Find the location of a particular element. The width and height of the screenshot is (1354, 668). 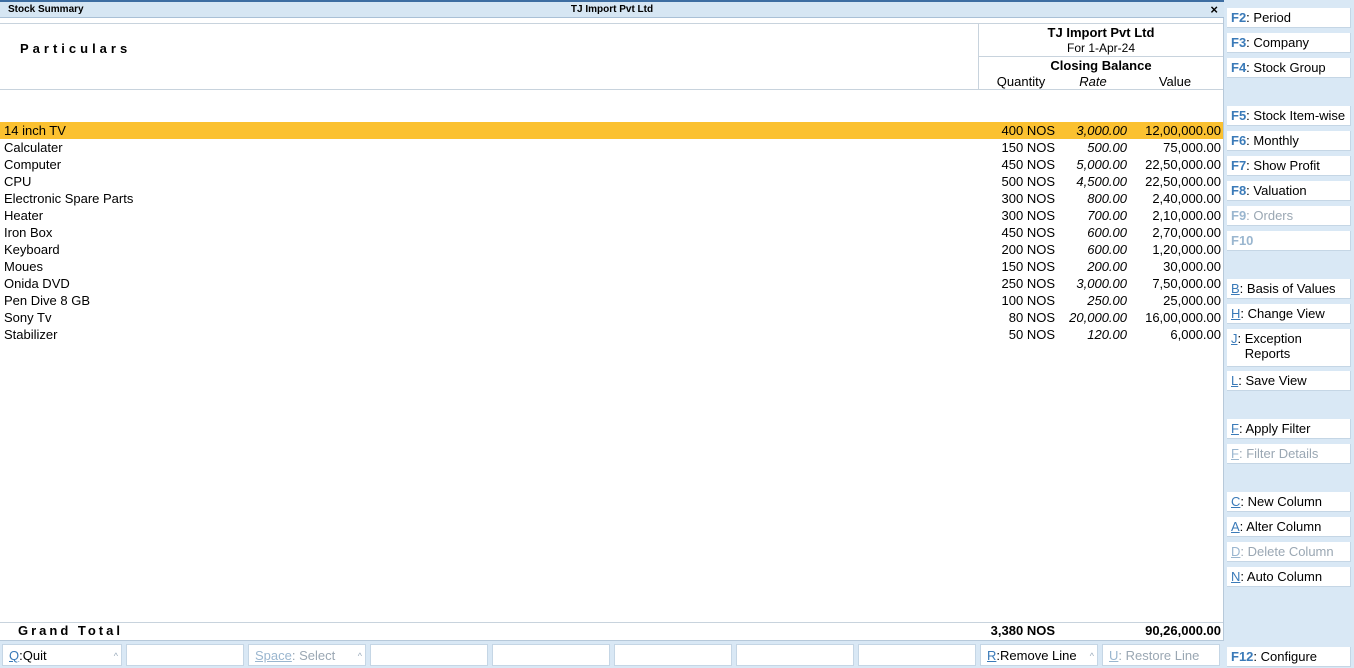

remove-line-button: R:Remove Line ^ is located at coordinates (1039, 655).